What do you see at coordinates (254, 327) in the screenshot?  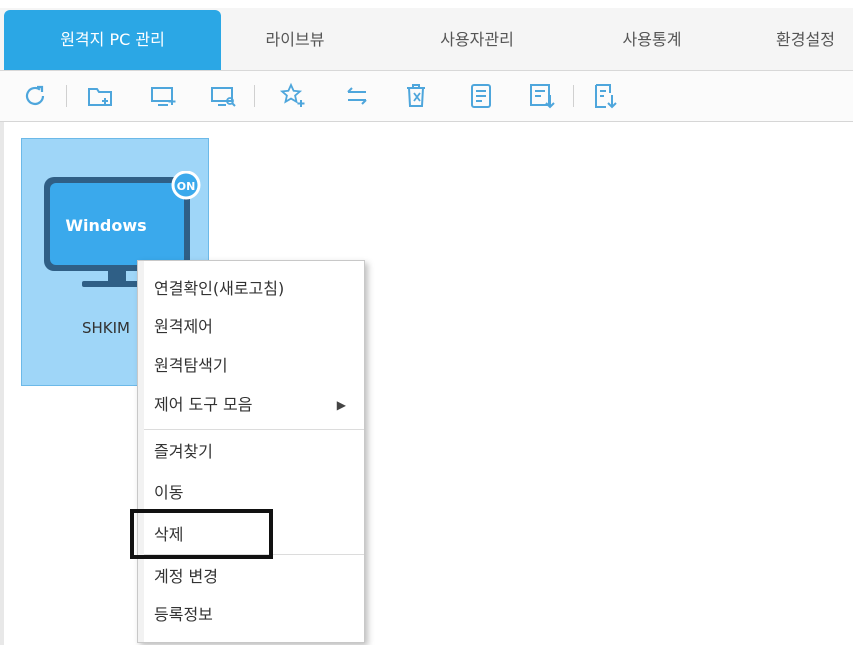 I see `menu-item-remote-control: 원격제어` at bounding box center [254, 327].